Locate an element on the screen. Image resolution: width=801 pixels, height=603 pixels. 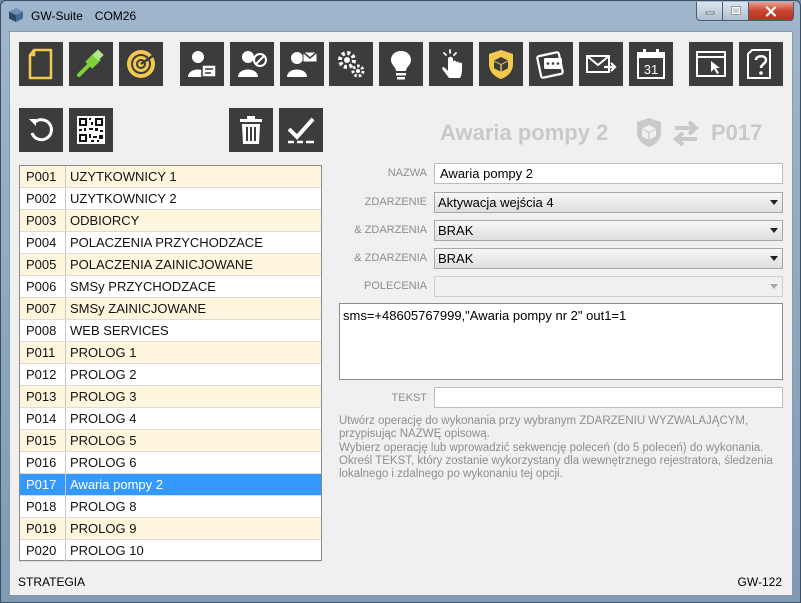
list-item-name: UZYTKOWNICY 1 is located at coordinates (123, 176).